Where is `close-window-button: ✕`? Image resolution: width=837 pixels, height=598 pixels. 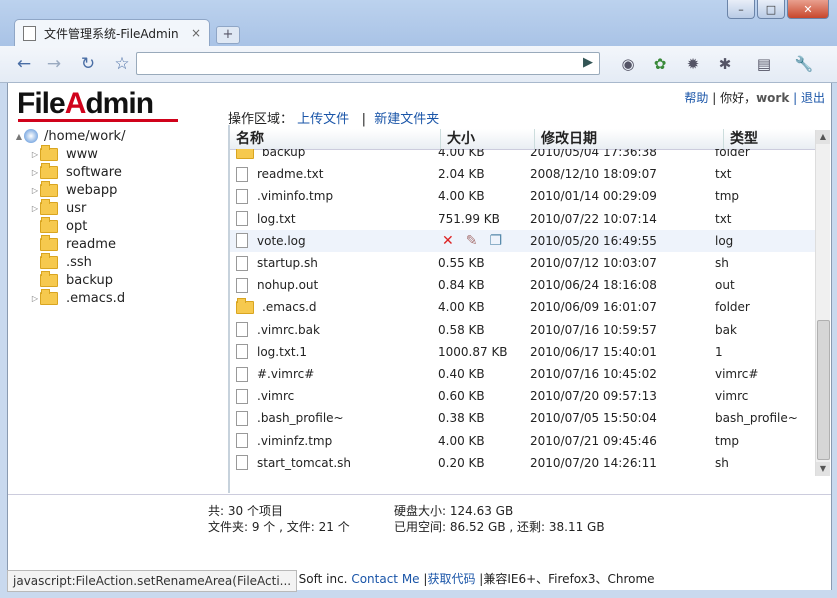 close-window-button: ✕ is located at coordinates (808, 9).